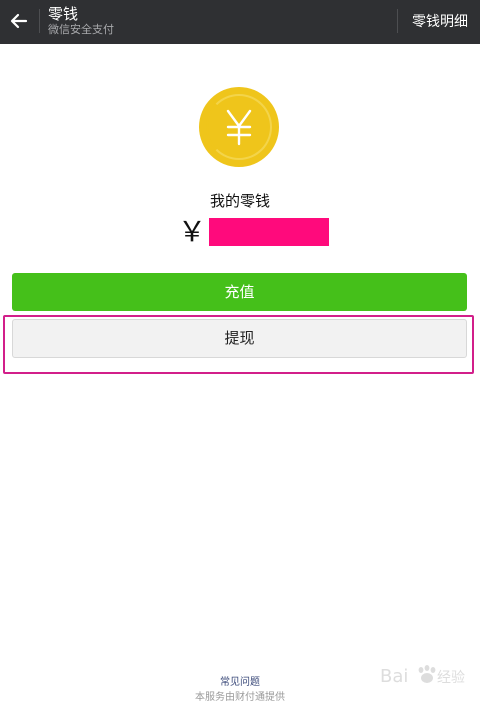  I want to click on redacted-balance, so click(269, 232).